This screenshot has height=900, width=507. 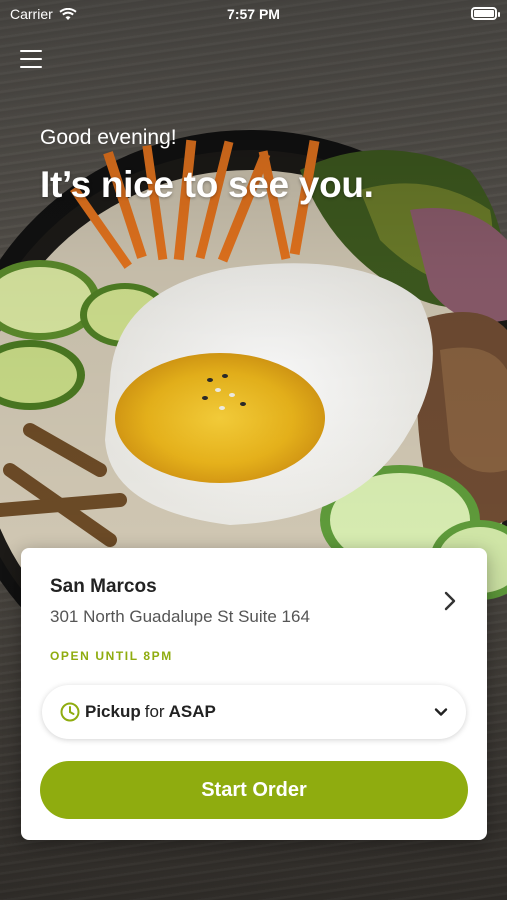 I want to click on order-mode-label: Pickup for ASAP, so click(x=150, y=712).